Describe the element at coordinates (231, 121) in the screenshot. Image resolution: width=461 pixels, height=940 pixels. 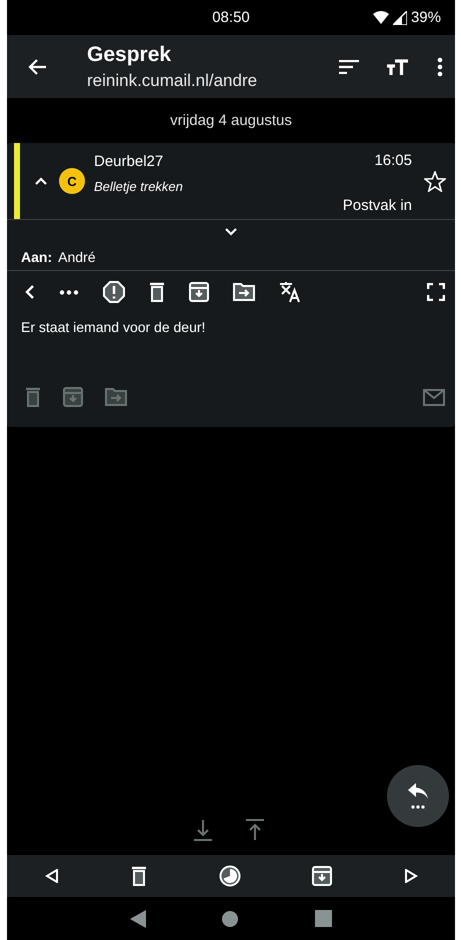
I see `date-header: vrijdag 4 augustus` at that location.